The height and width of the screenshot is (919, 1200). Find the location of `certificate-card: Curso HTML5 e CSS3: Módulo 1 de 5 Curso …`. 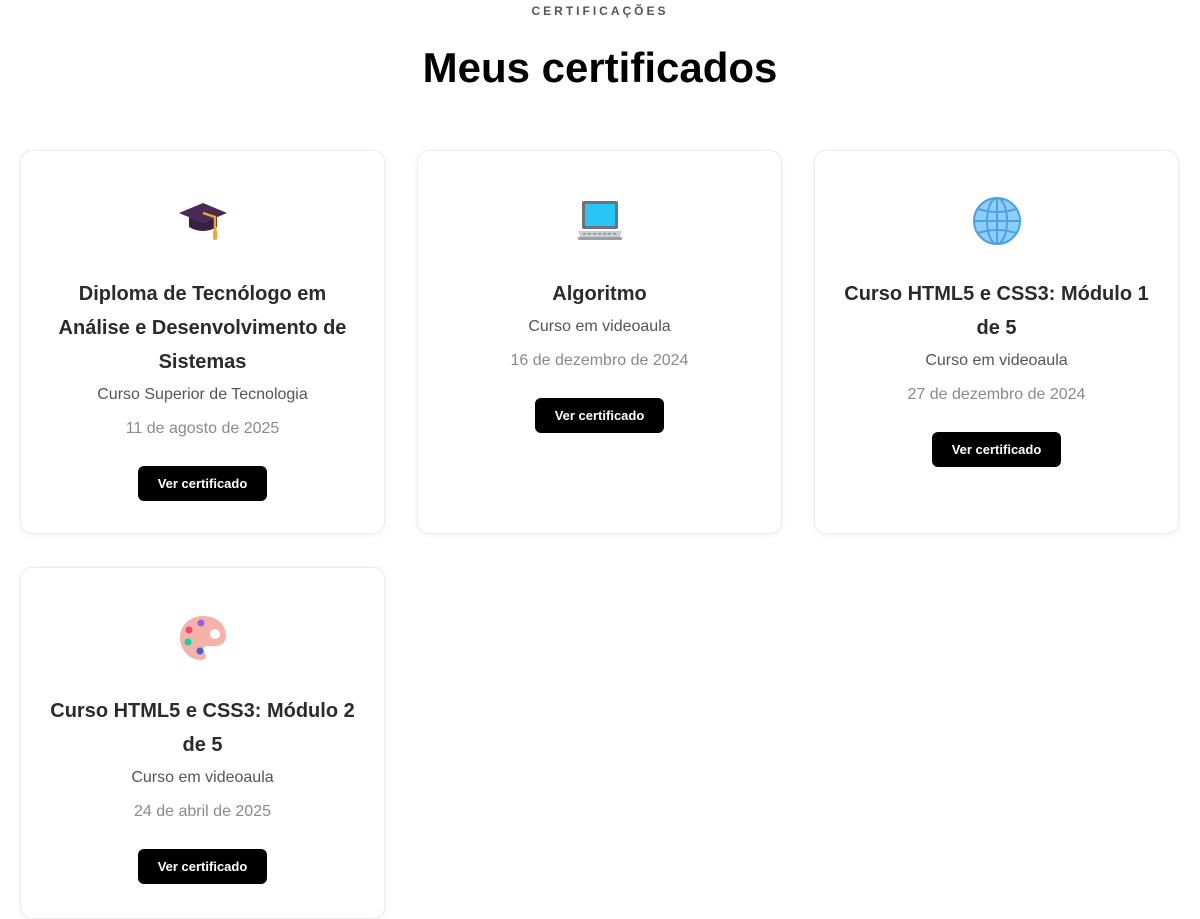

certificate-card: Curso HTML5 e CSS3: Módulo 1 de 5 Curso … is located at coordinates (996, 342).